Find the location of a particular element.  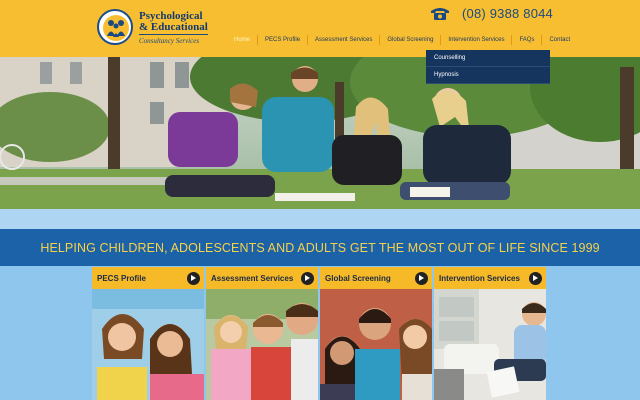

nav-global-screening: Global Screening is located at coordinates (411, 40).